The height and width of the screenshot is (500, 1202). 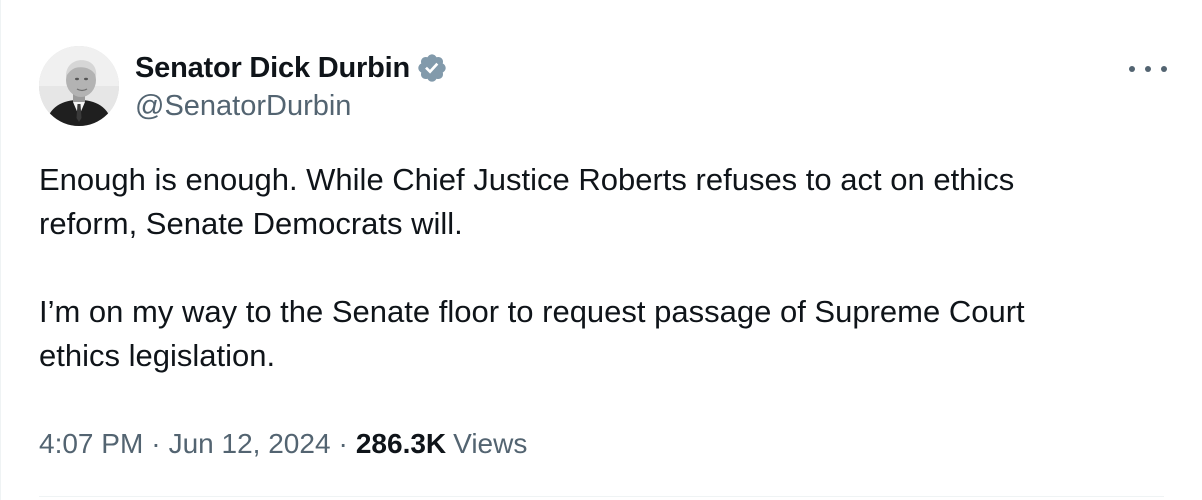 I want to click on avatar, so click(x=79, y=86).